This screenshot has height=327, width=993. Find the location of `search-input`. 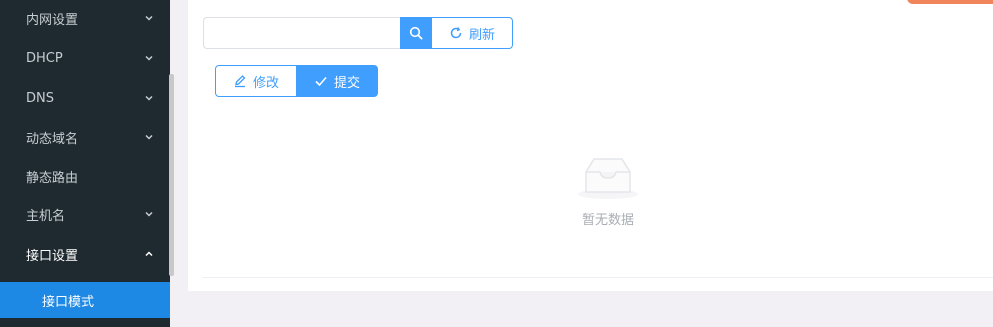

search-input is located at coordinates (302, 33).